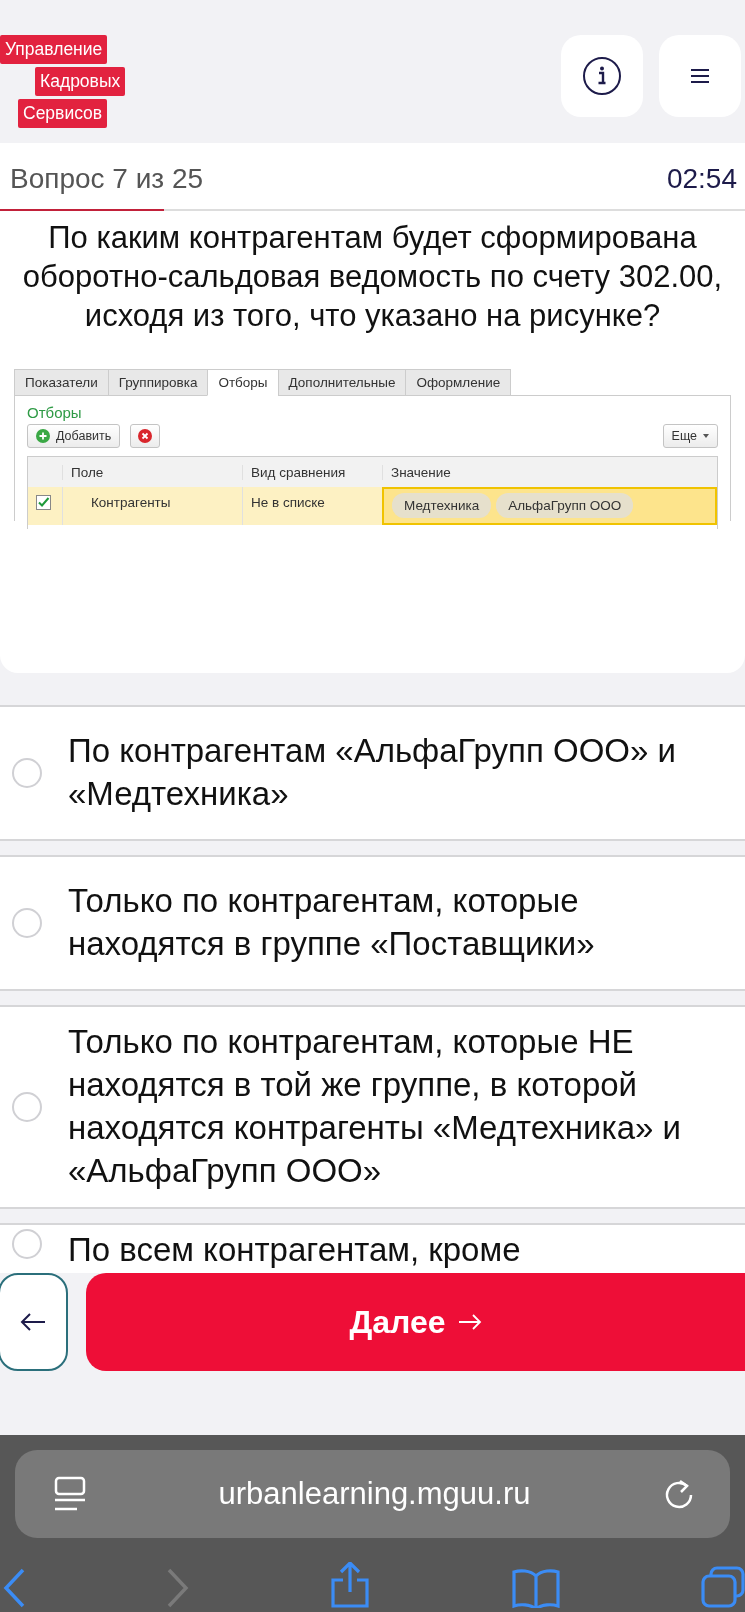 This screenshot has width=745, height=1612. What do you see at coordinates (415, 1322) in the screenshot?
I see `next-button: Далее` at bounding box center [415, 1322].